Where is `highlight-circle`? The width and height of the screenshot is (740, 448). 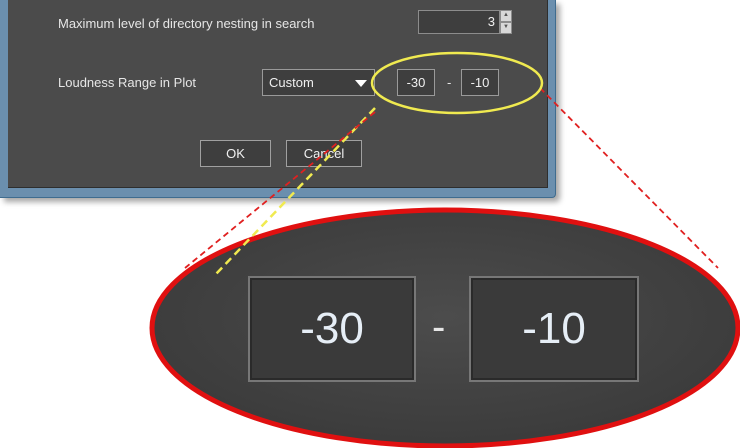
highlight-circle is located at coordinates (457, 83).